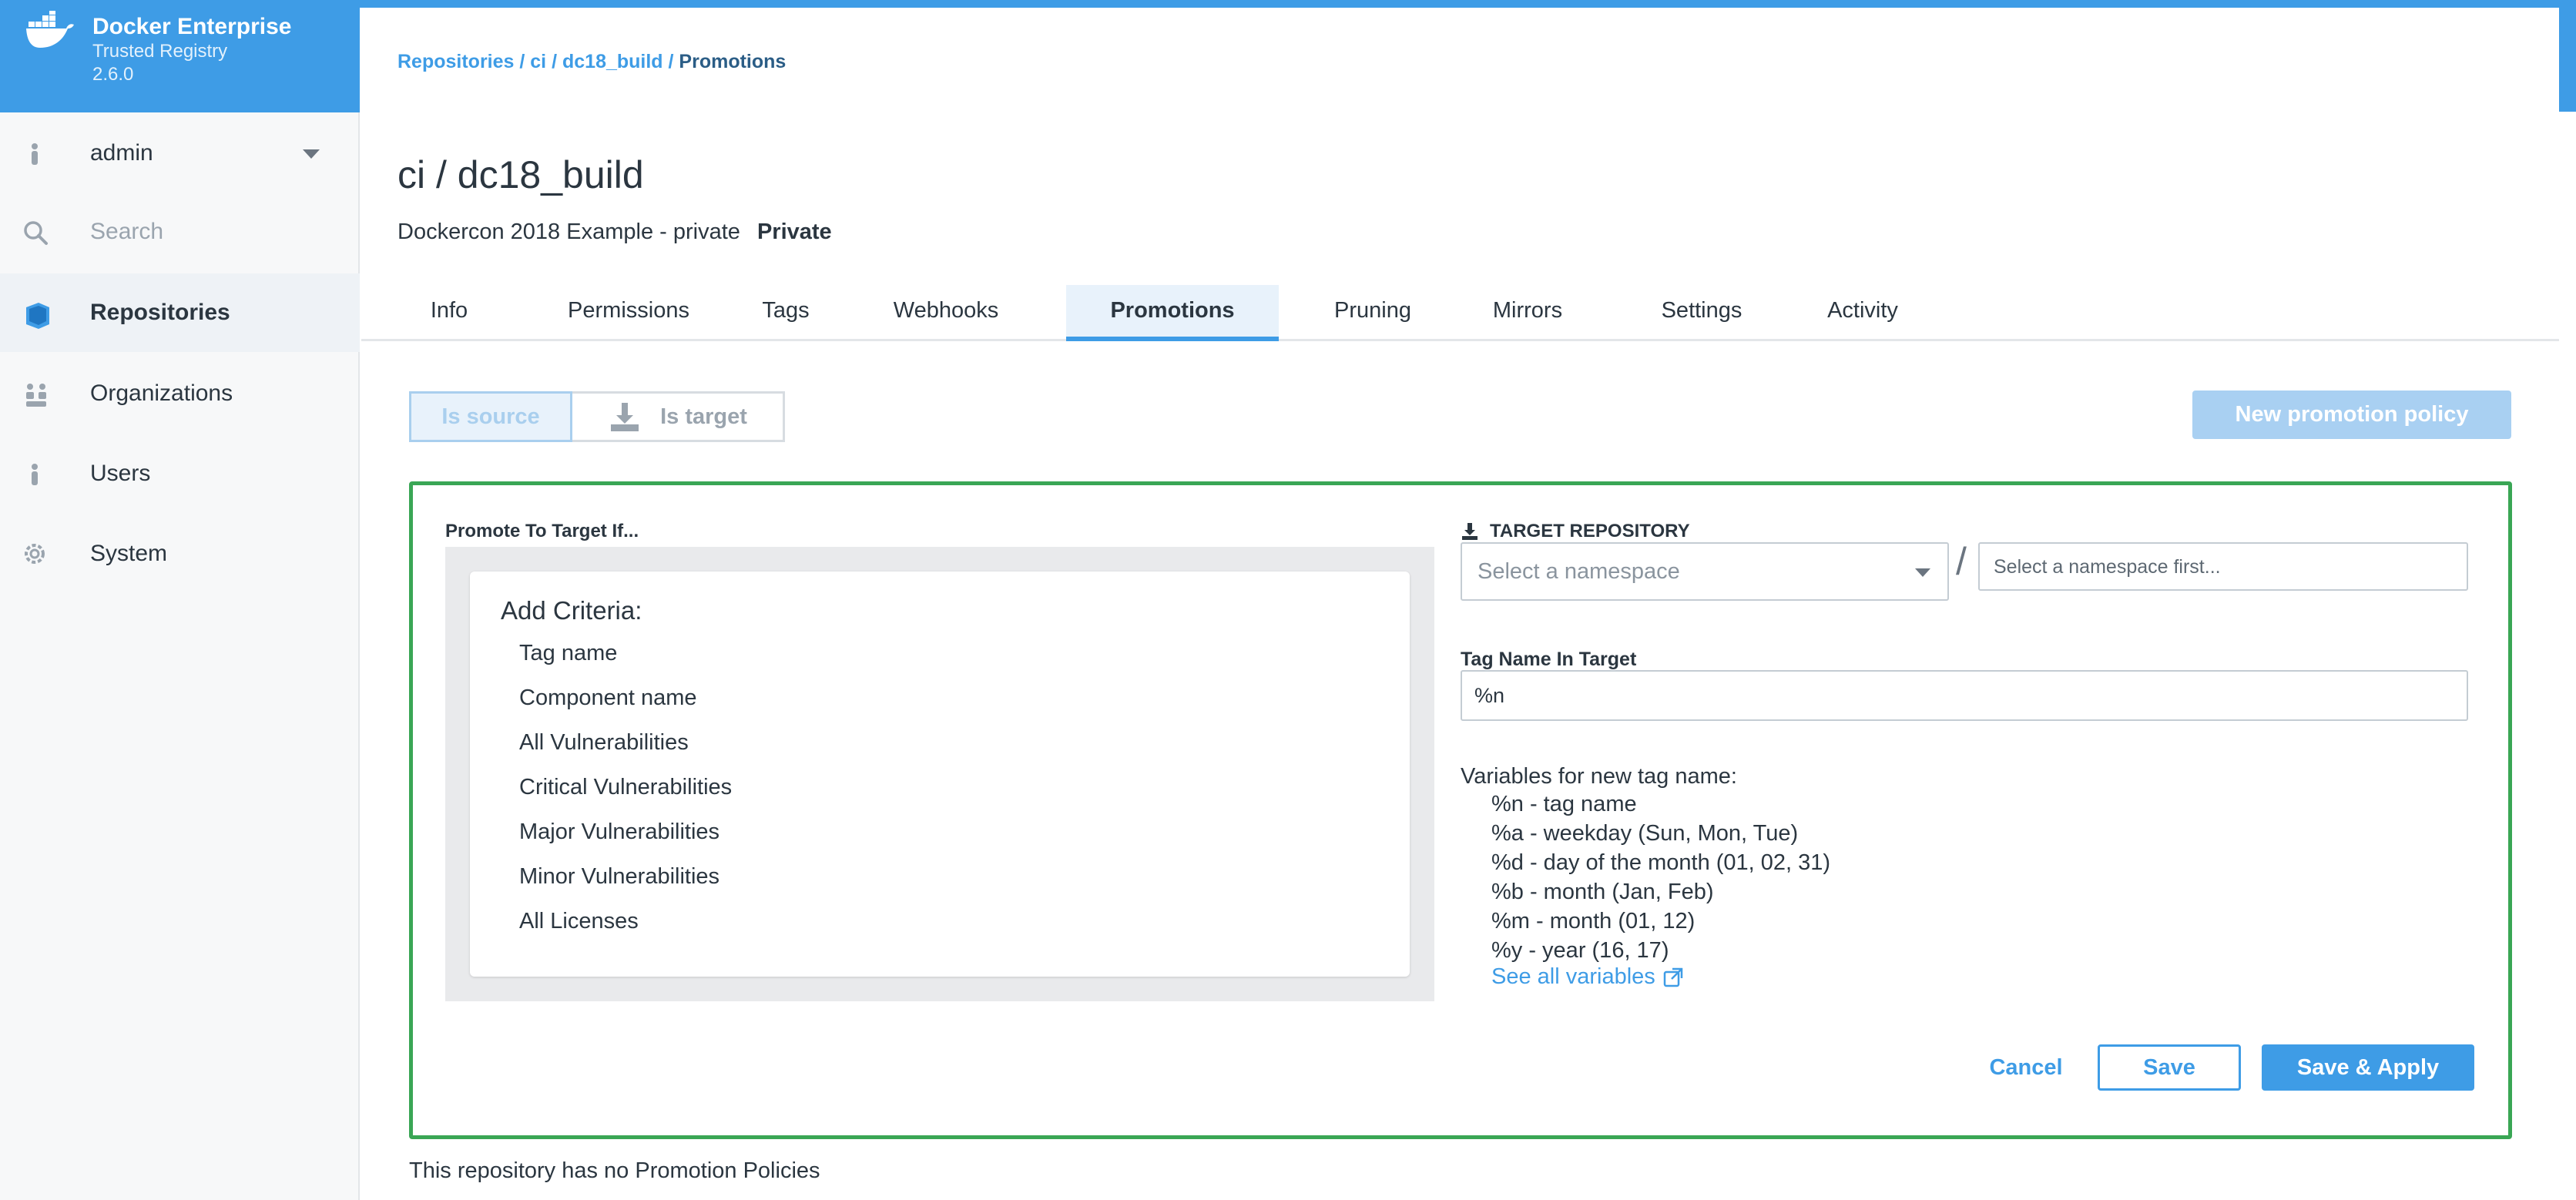 Image resolution: width=2576 pixels, height=1200 pixels. Describe the element at coordinates (794, 232) in the screenshot. I see `visibility-badge: Private` at that location.